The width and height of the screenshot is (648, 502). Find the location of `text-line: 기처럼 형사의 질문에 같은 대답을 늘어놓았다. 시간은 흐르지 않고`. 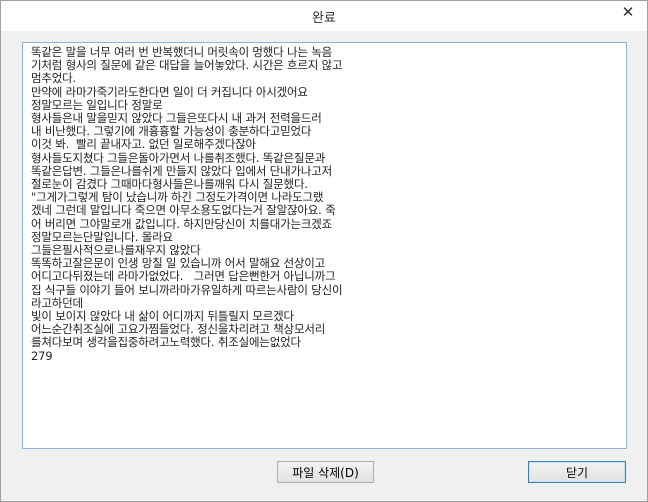

text-line: 기처럼 형사의 질문에 같은 대답을 늘어놓았다. 시간은 흐르지 않고 is located at coordinates (187, 65).